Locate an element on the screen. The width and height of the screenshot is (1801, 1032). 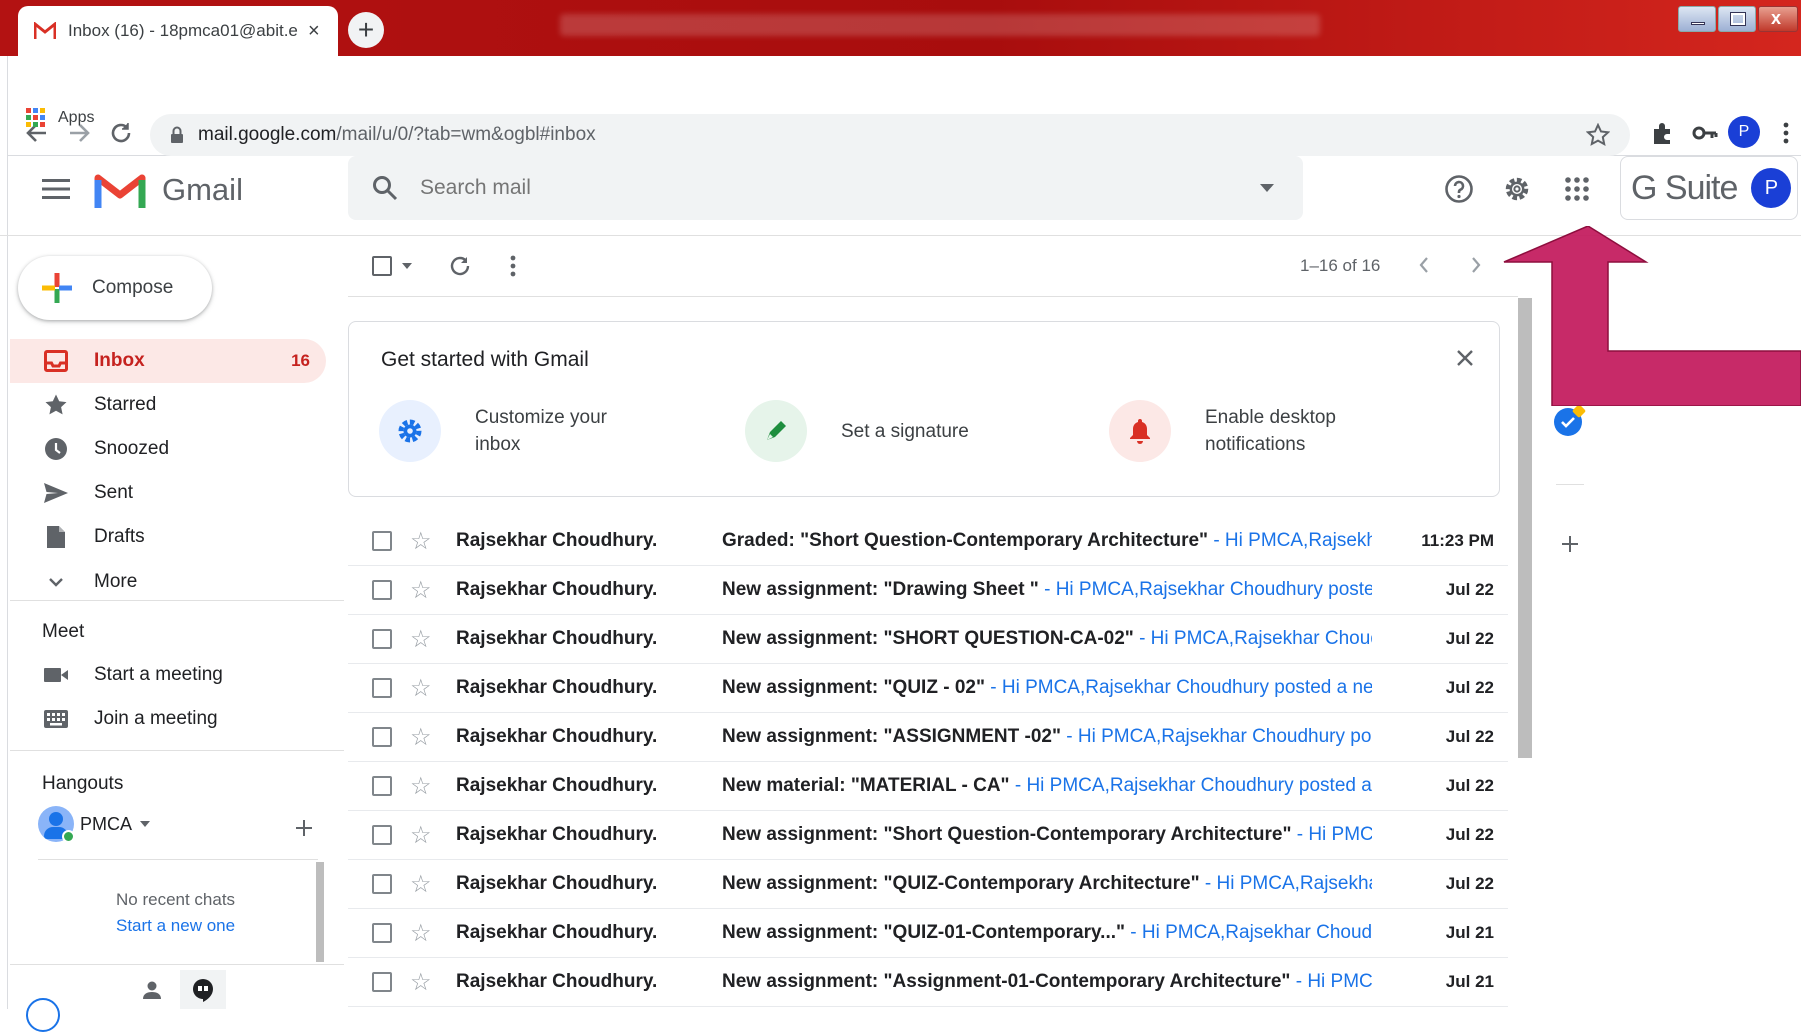
sidebar-item-label: Snoozed is located at coordinates (132, 448).